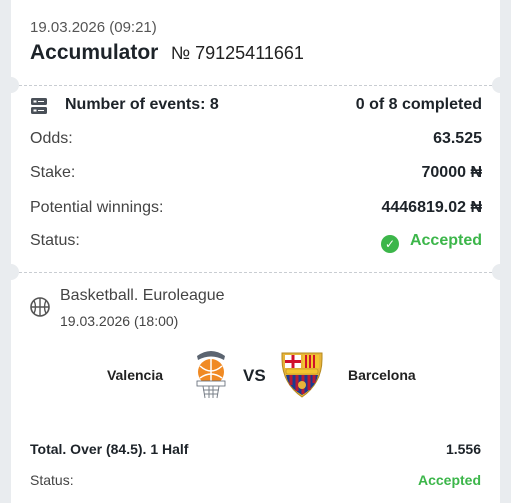 This screenshot has height=503, width=511. What do you see at coordinates (452, 172) in the screenshot?
I see `stake-value: 70000 ₦` at bounding box center [452, 172].